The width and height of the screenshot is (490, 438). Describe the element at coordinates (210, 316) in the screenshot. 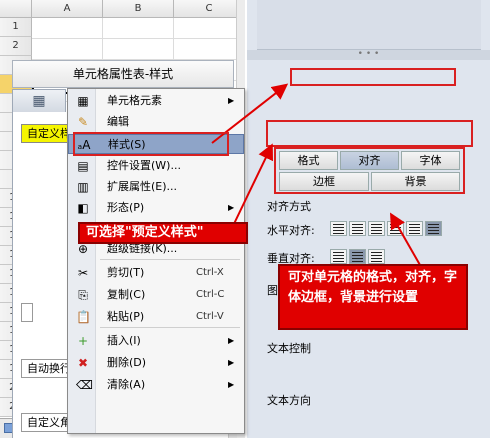

I see `menu-shortcut: Ctrl-V` at that location.